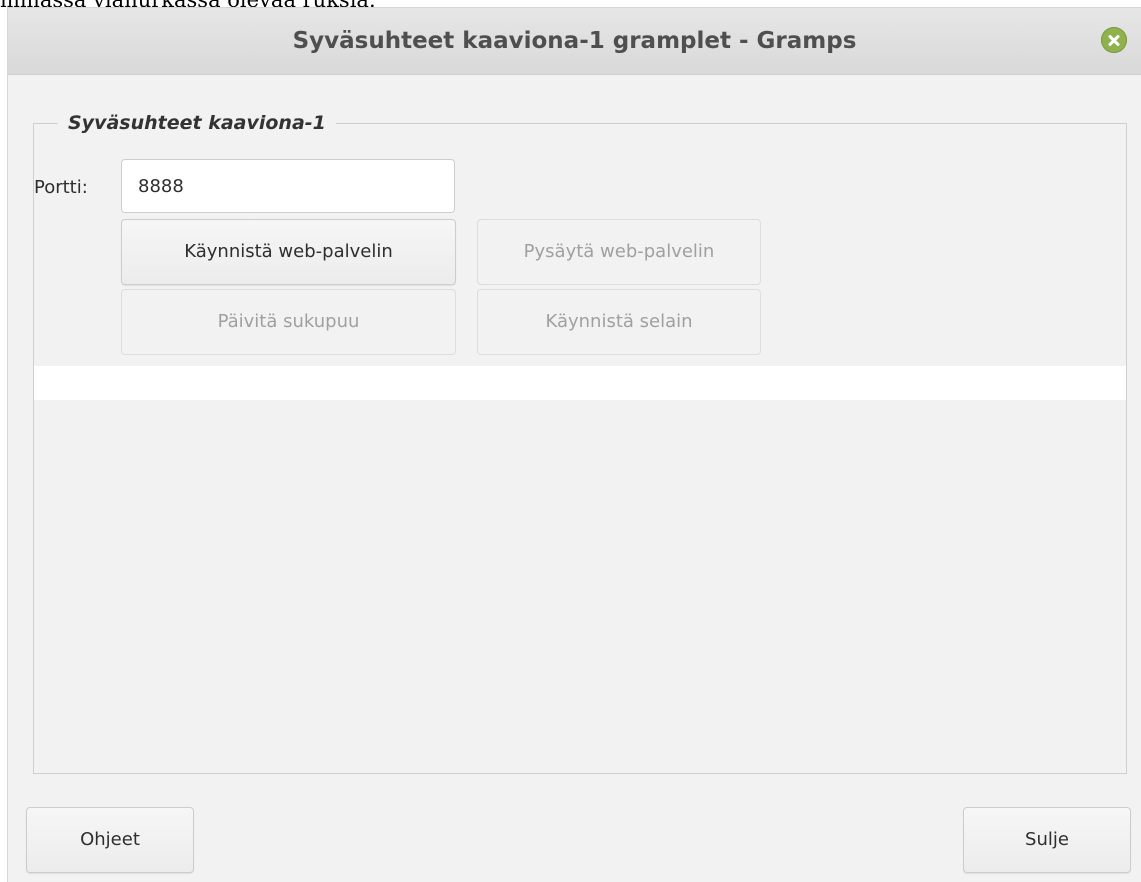 This screenshot has height=882, width=1141. What do you see at coordinates (61, 187) in the screenshot?
I see `port-label: Portti:` at bounding box center [61, 187].